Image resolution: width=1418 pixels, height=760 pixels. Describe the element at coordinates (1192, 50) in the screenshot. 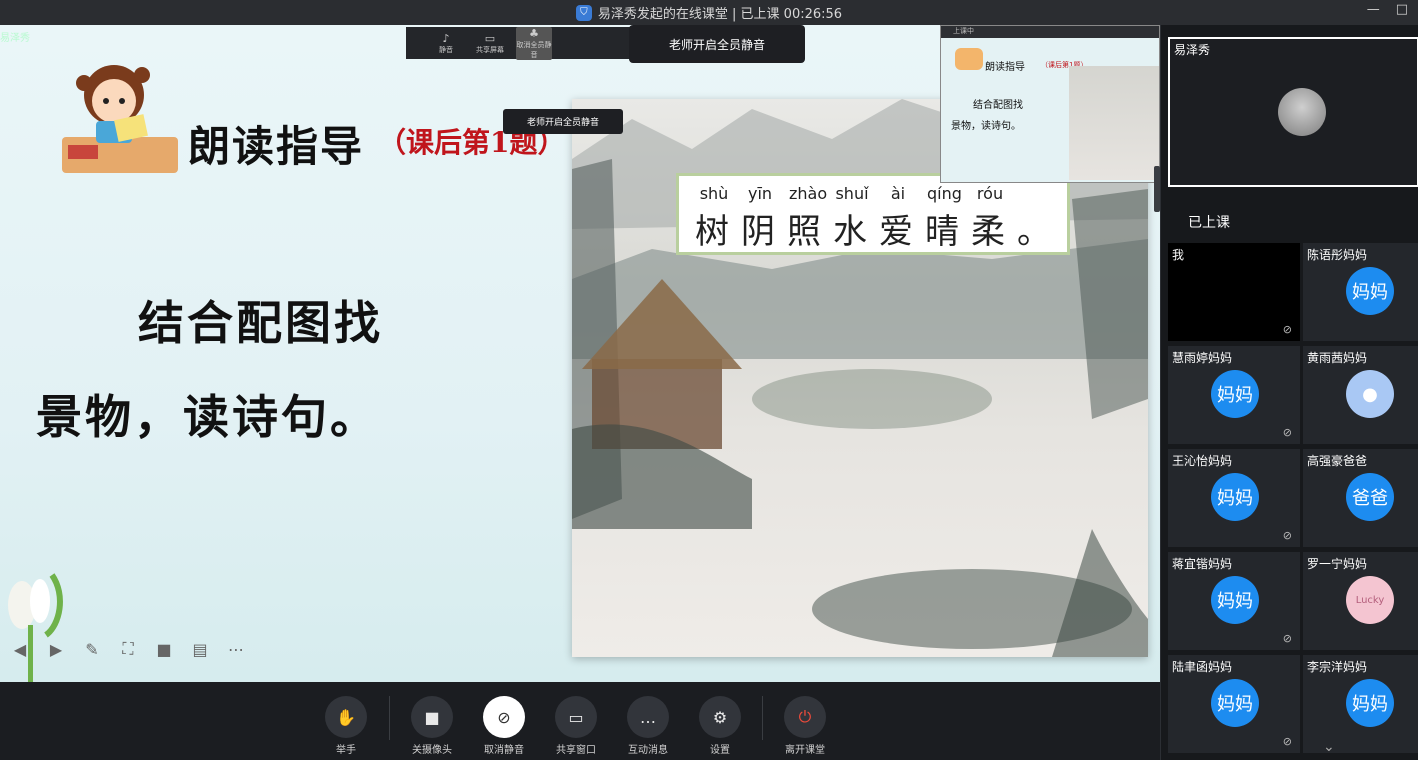

I see `teacher-name: 易泽秀` at that location.